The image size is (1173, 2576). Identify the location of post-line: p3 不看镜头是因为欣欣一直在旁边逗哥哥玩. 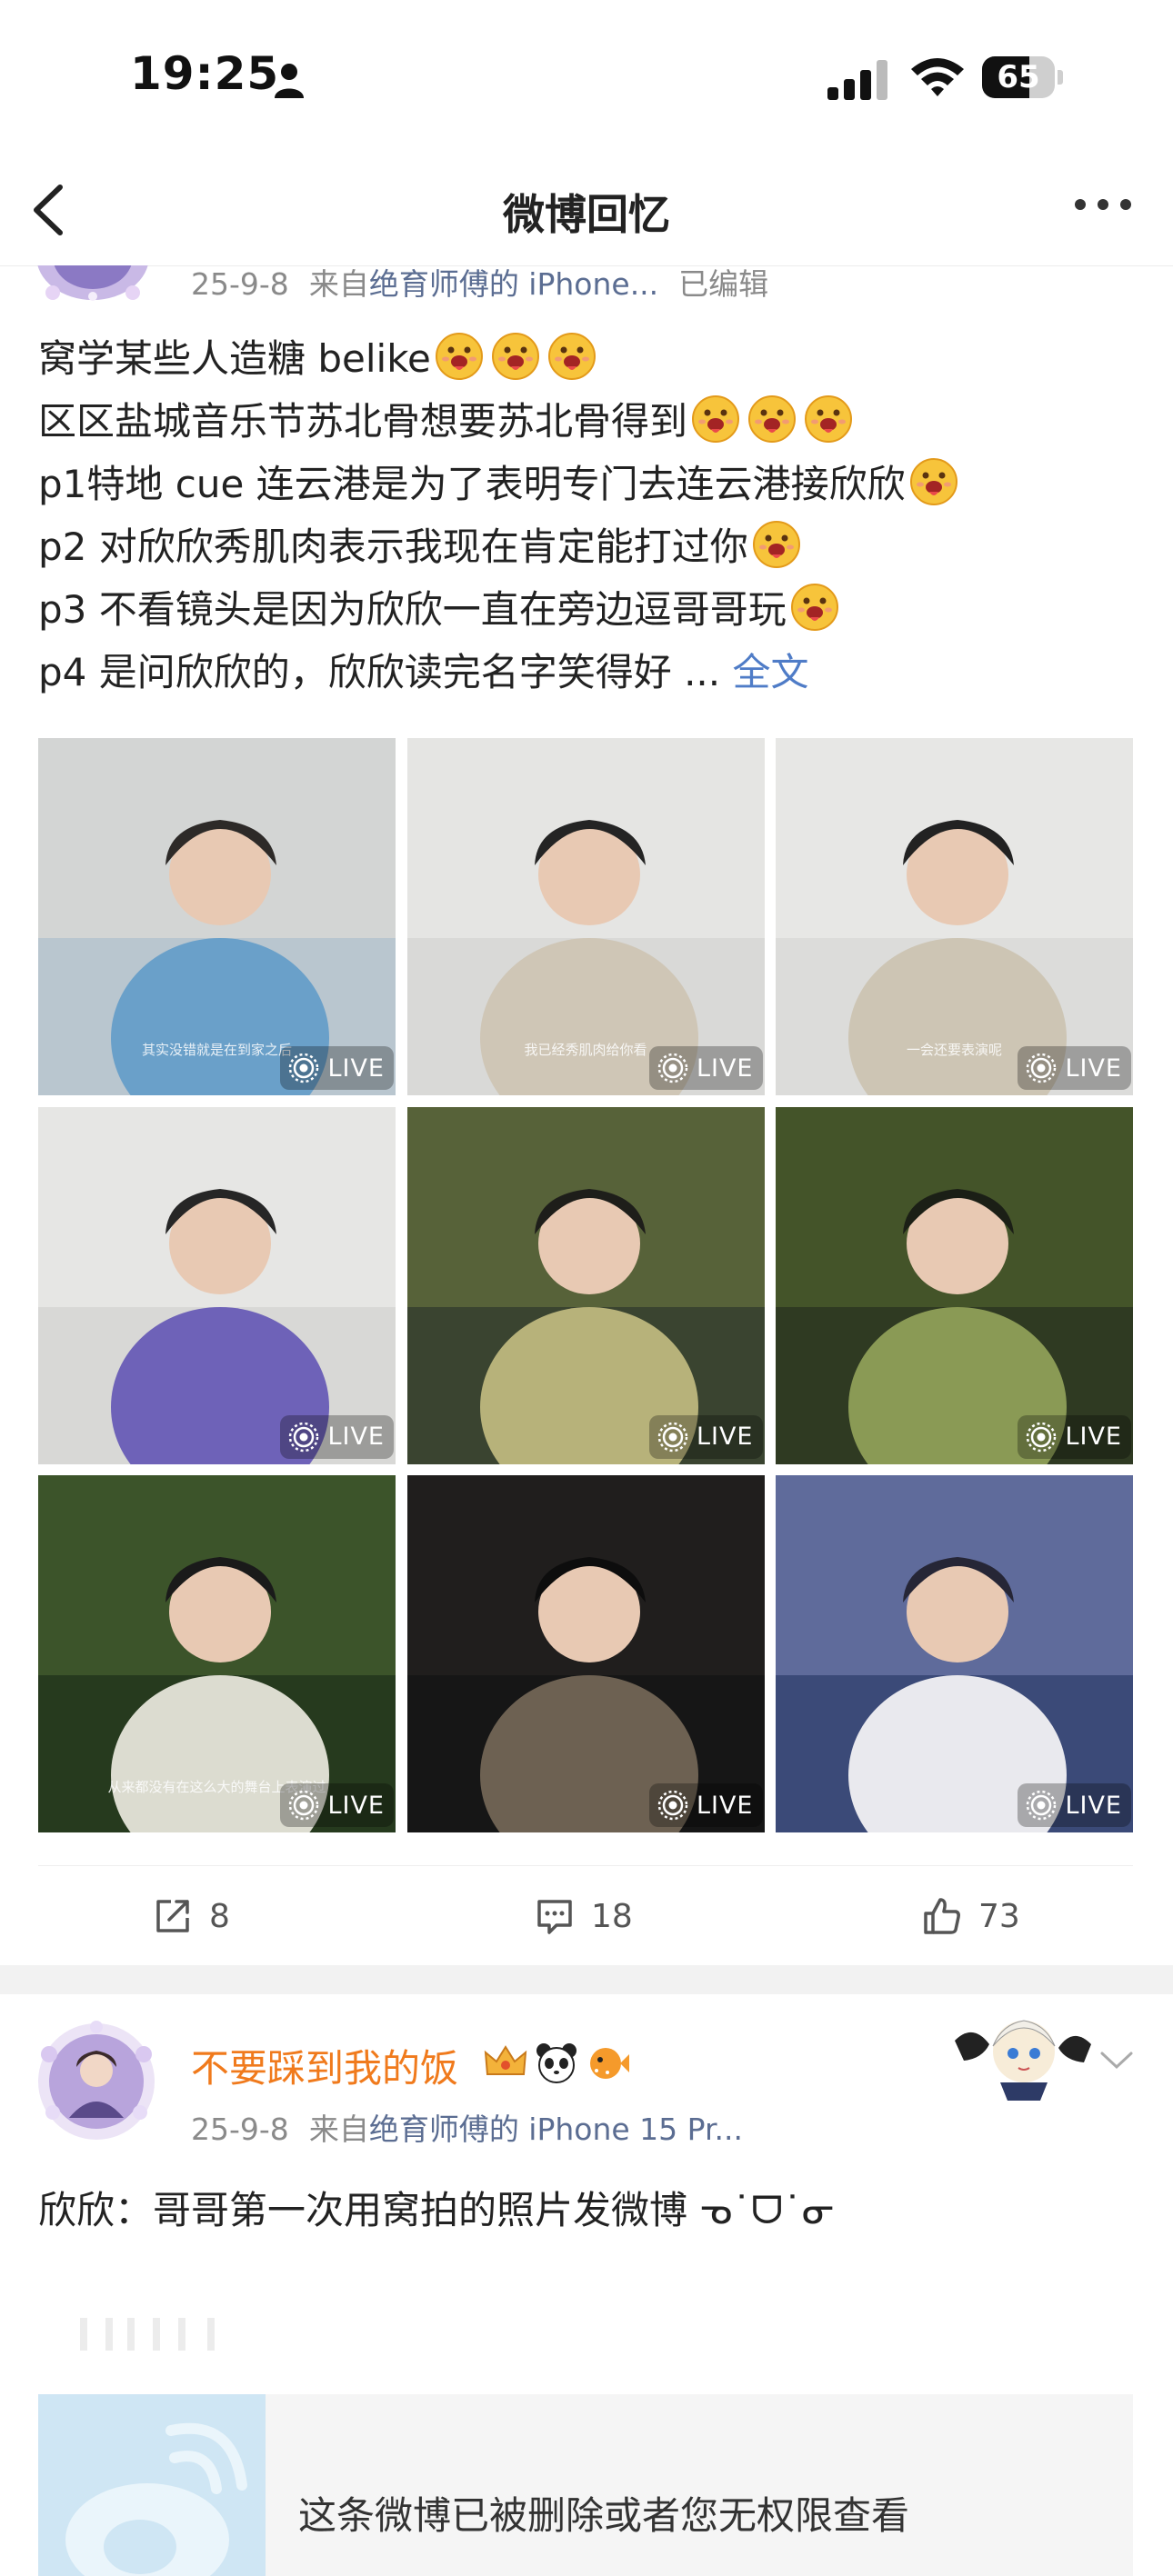
(588, 609).